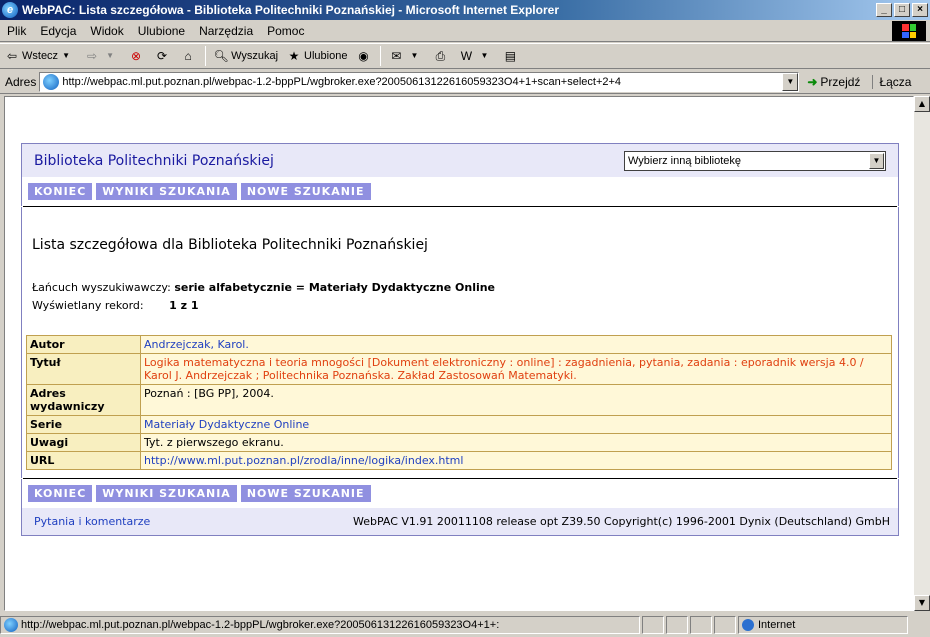 The height and width of the screenshot is (637, 930). What do you see at coordinates (909, 31) in the screenshot?
I see `windows-logo-icon` at bounding box center [909, 31].